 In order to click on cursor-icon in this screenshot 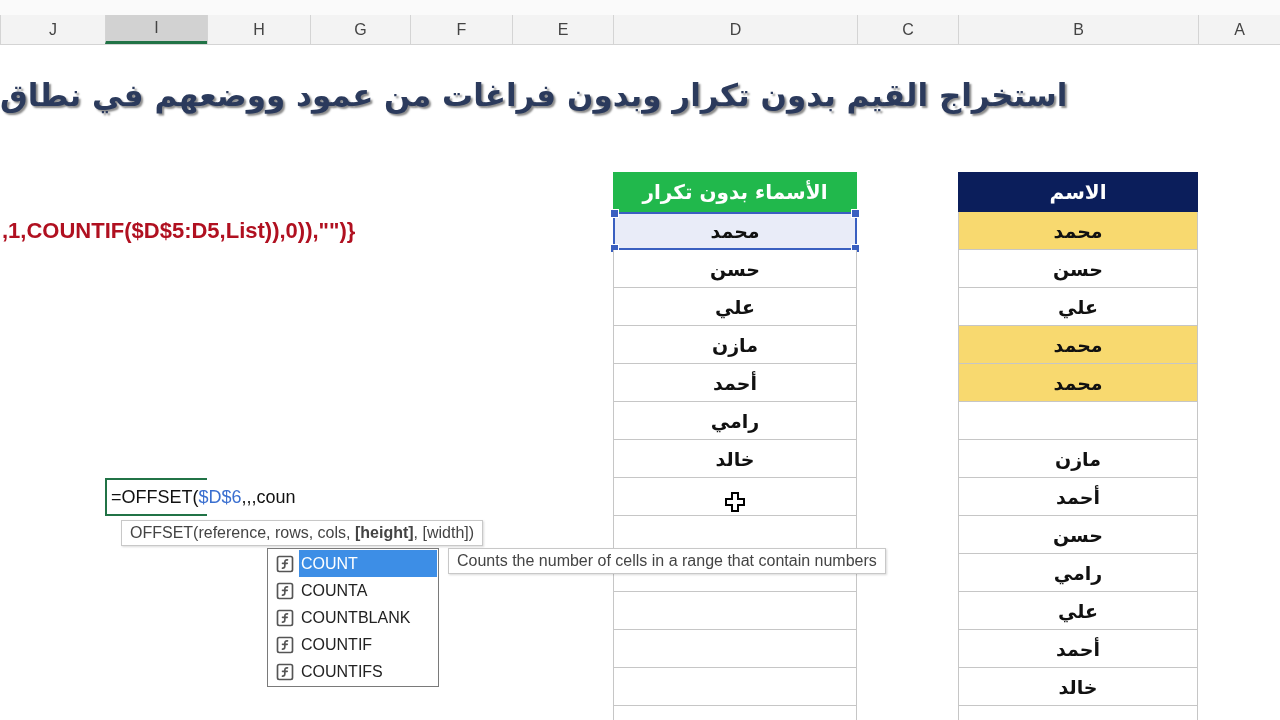, I will do `click(735, 501)`.